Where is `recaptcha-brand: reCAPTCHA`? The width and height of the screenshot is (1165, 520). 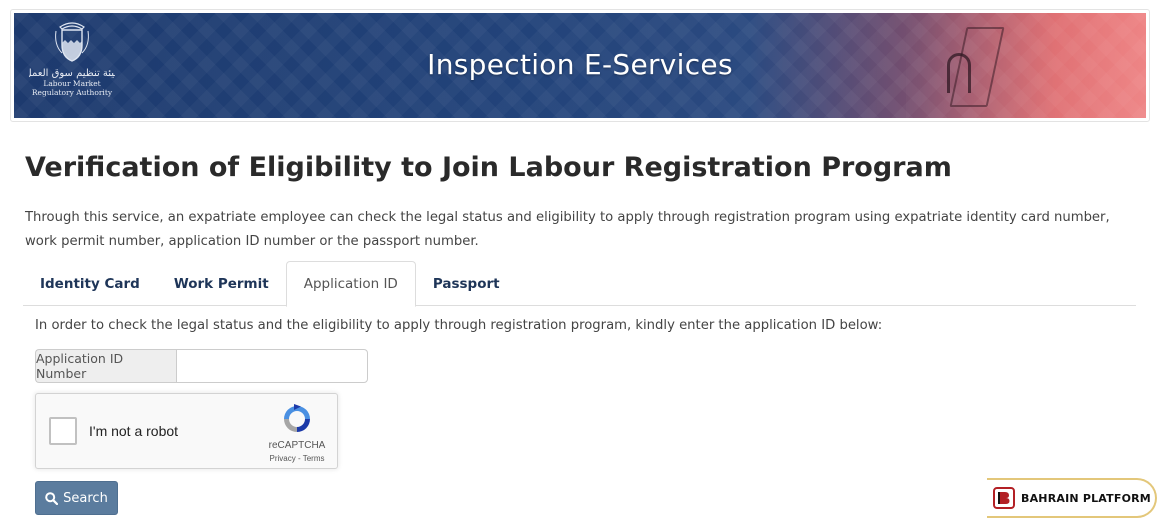
recaptcha-brand: reCAPTCHA is located at coordinates (297, 445).